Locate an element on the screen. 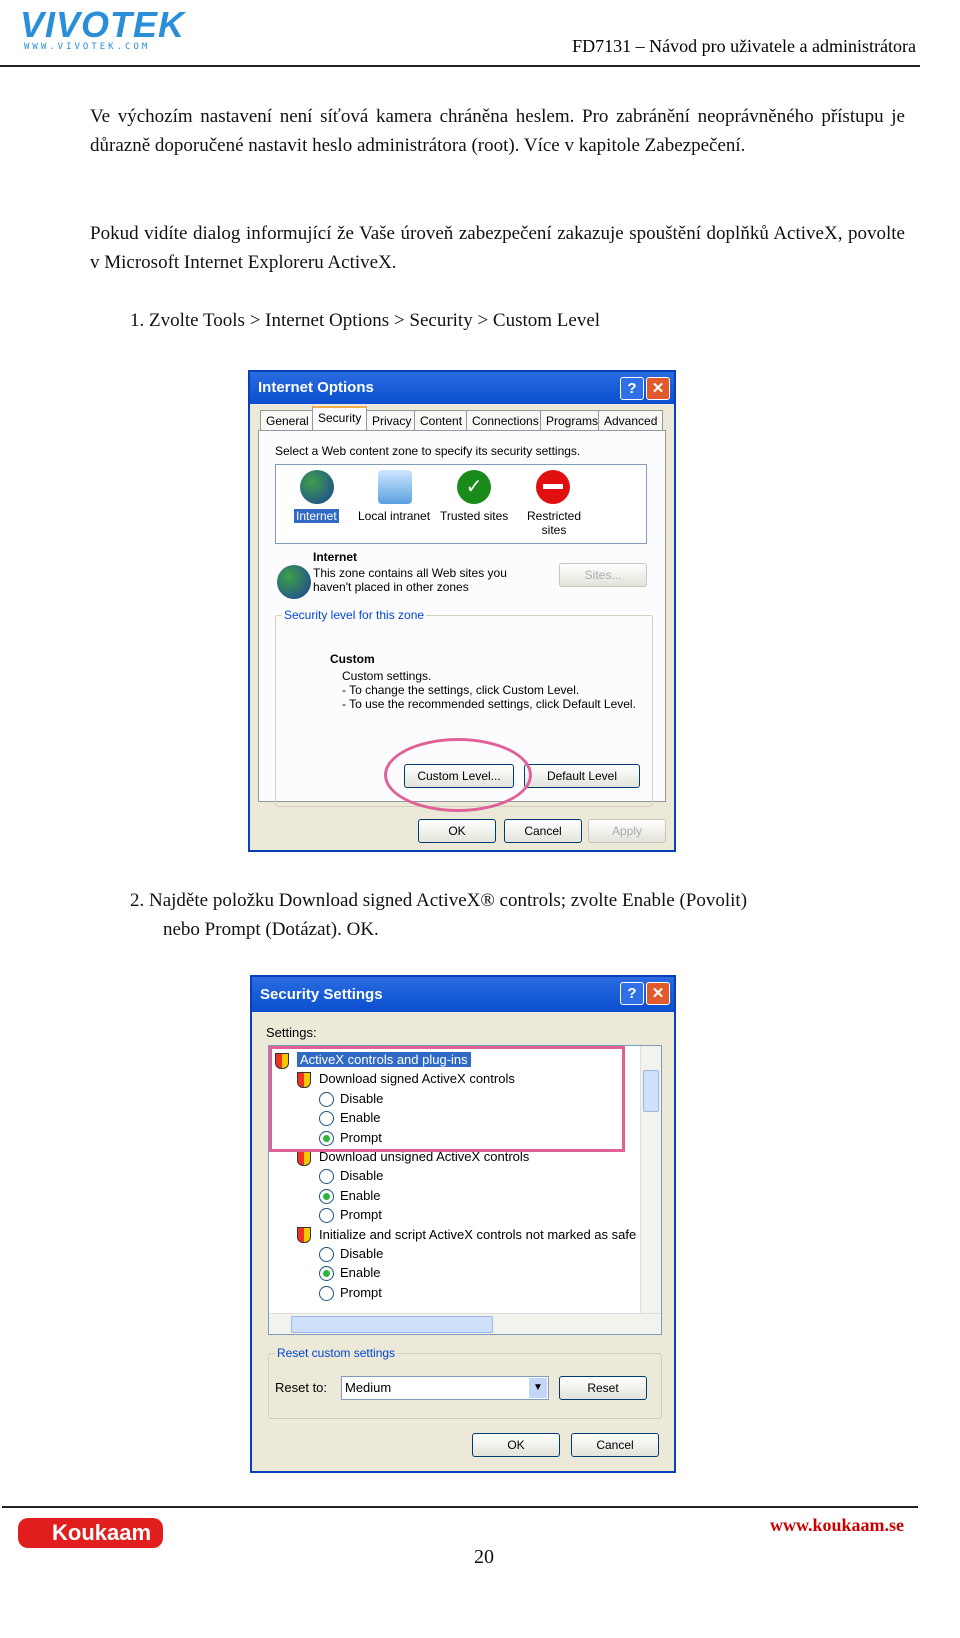 This screenshot has width=960, height=1638. page-number: 20 is located at coordinates (484, 1557).